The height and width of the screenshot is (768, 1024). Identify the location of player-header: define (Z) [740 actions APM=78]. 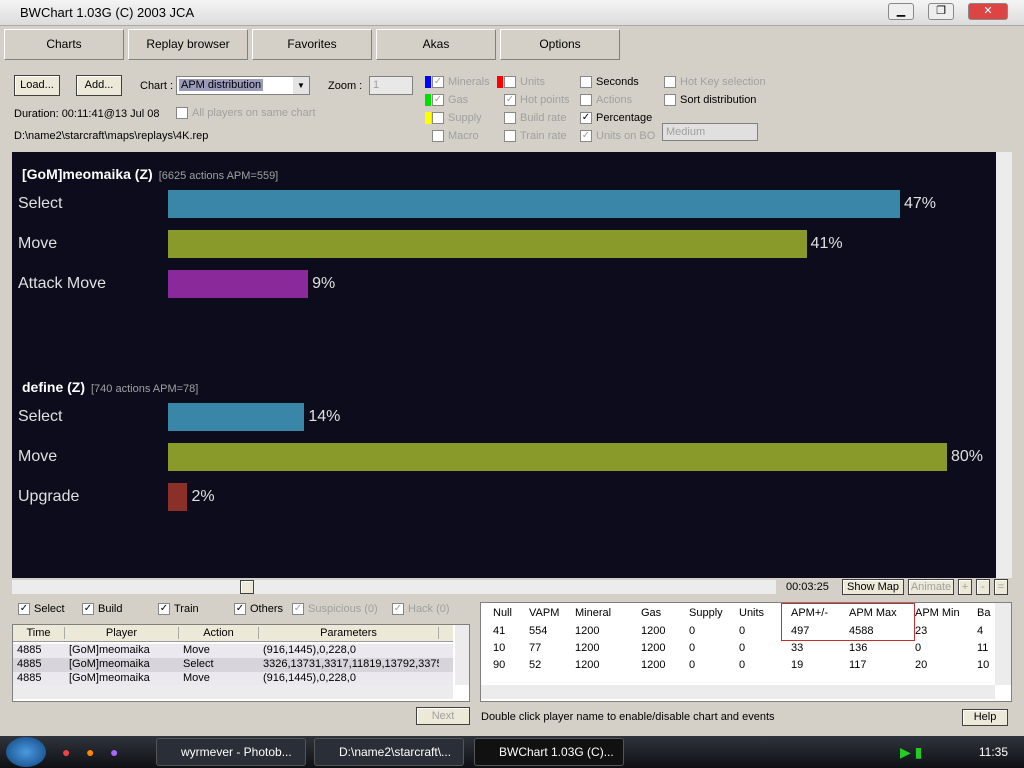
(110, 387).